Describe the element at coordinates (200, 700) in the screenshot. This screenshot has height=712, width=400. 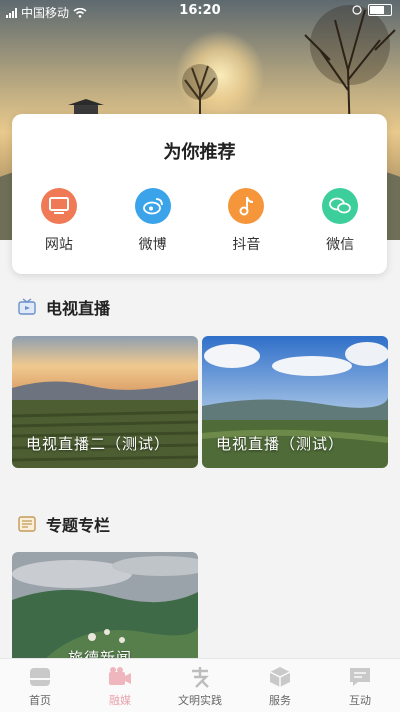
I see `nav-label: 文明实践` at that location.